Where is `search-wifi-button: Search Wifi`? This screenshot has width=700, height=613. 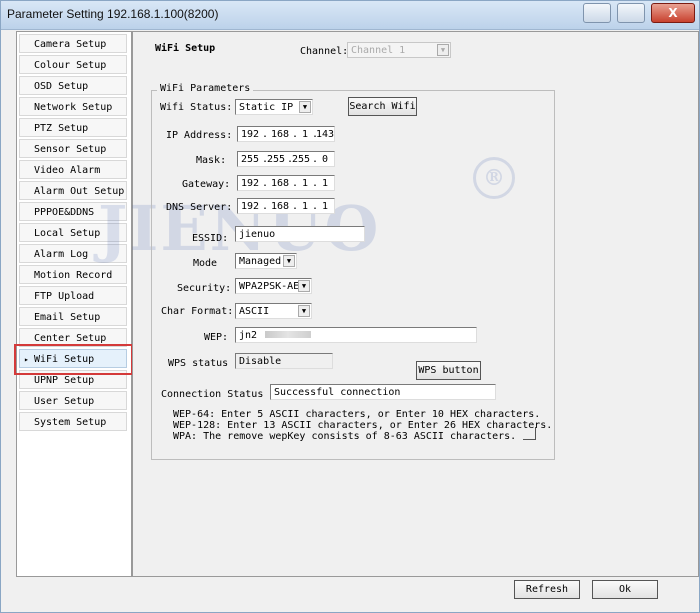 search-wifi-button: Search Wifi is located at coordinates (382, 106).